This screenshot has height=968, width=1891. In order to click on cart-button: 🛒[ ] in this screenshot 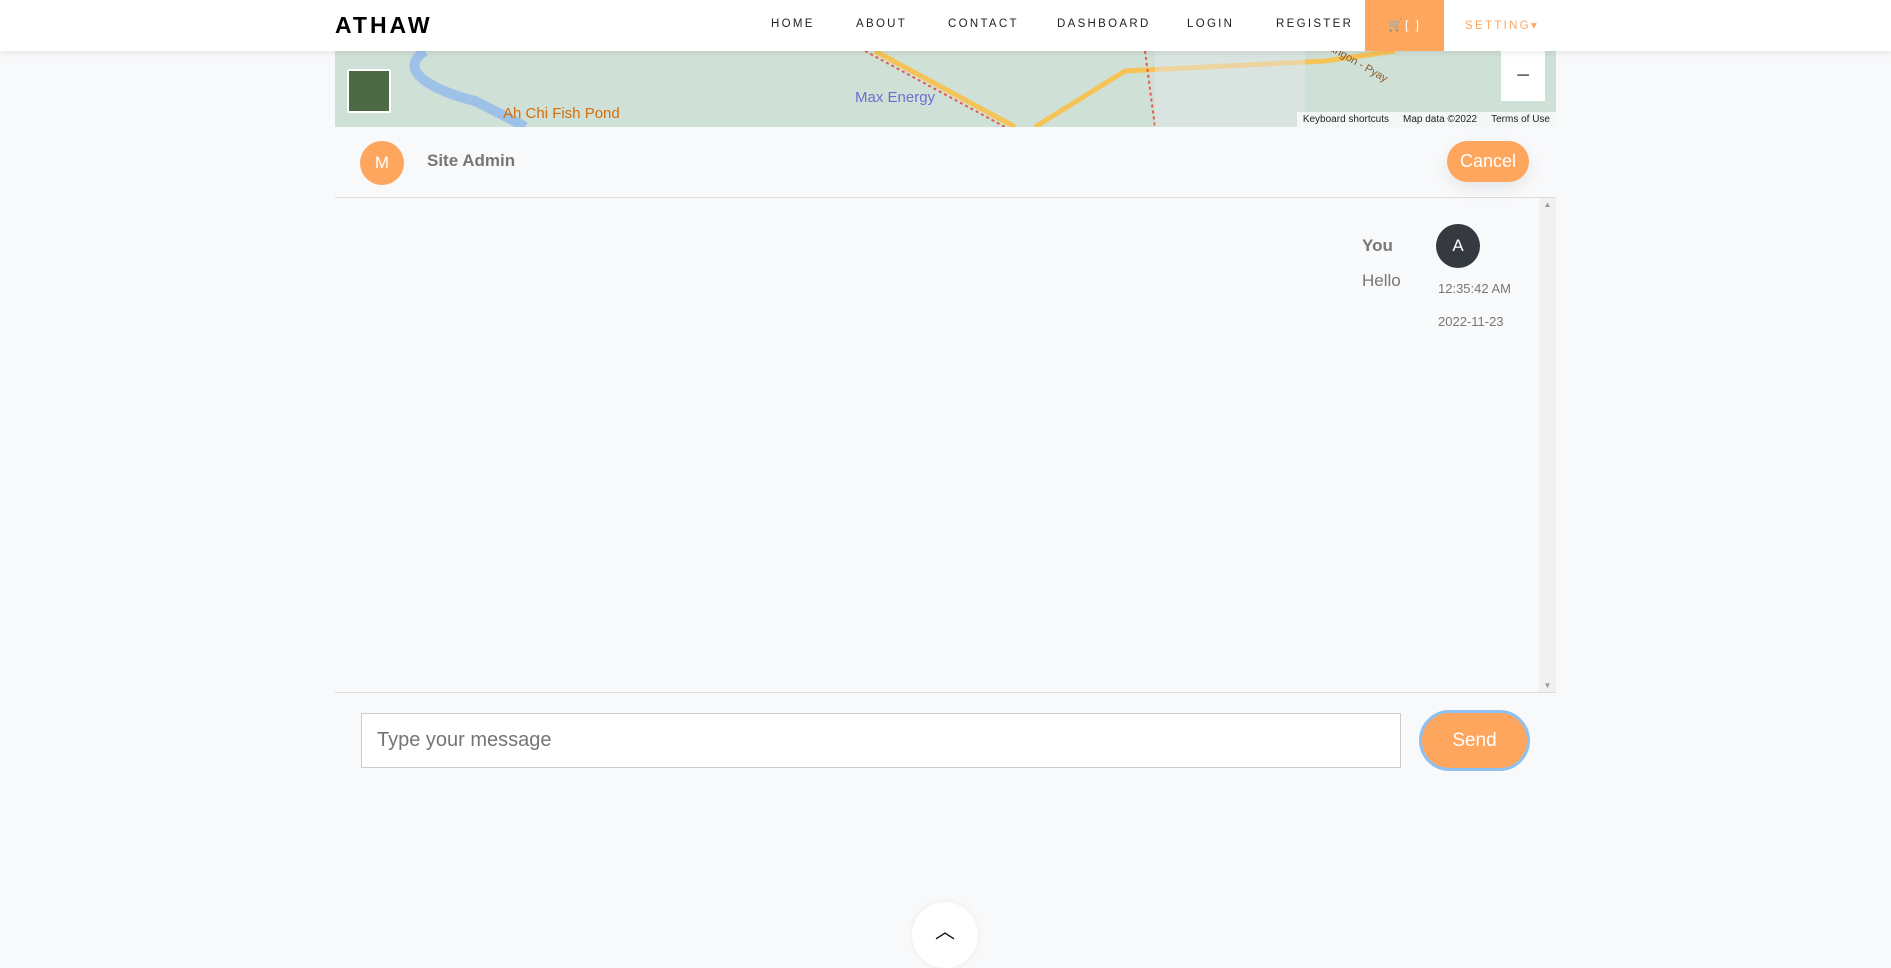, I will do `click(1404, 25)`.